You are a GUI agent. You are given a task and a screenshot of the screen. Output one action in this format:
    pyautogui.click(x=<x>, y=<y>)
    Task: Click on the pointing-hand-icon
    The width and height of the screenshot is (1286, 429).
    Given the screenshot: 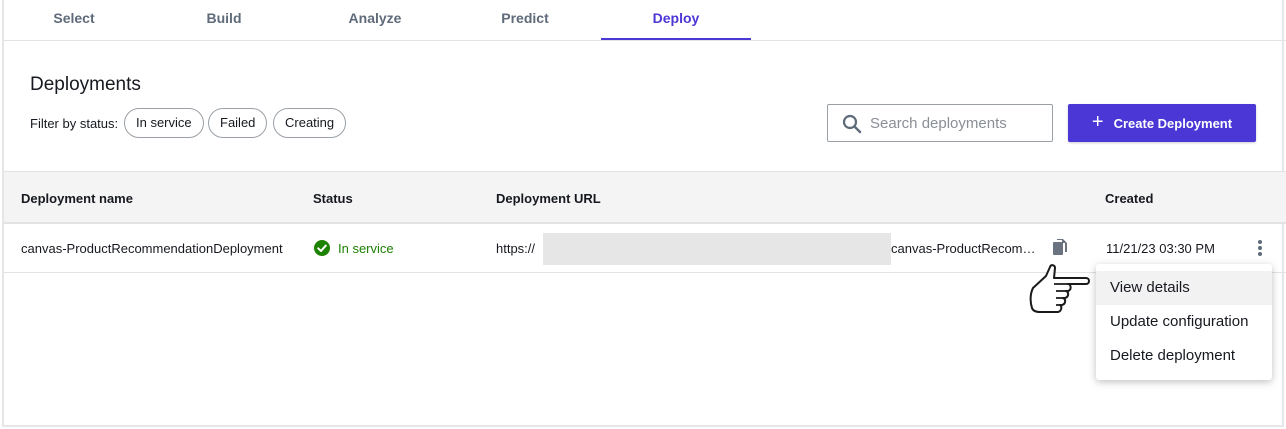 What is the action you would take?
    pyautogui.click(x=1059, y=288)
    